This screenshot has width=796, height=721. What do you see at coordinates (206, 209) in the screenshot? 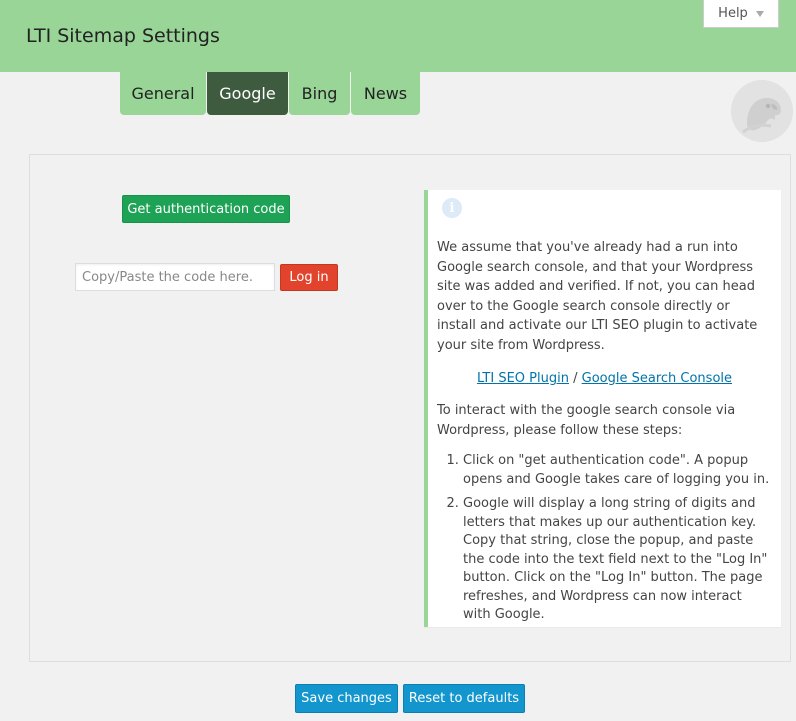
I see `get-authentication-code-button: Get authentication code` at bounding box center [206, 209].